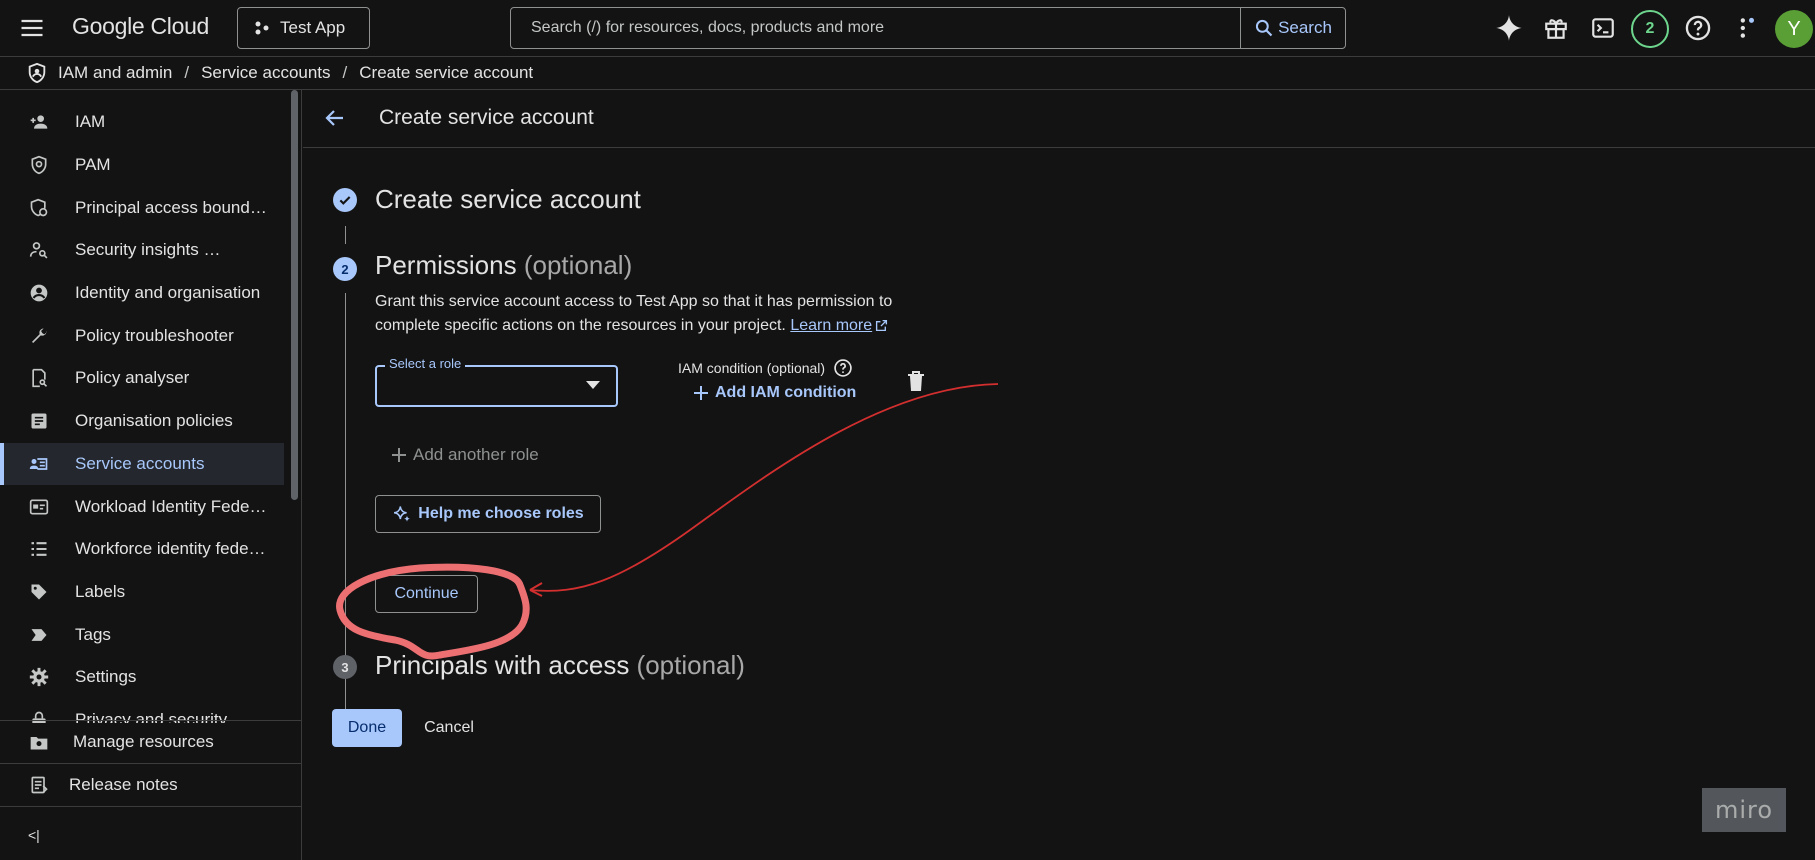 This screenshot has width=1815, height=860. What do you see at coordinates (786, 392) in the screenshot?
I see `add-iam-condition-label: Add IAM condition` at bounding box center [786, 392].